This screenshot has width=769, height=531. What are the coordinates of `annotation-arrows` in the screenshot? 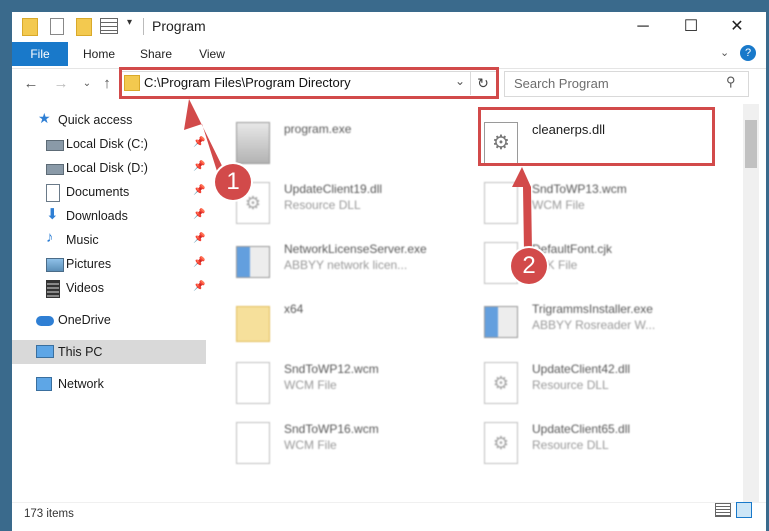 It's located at (358, 175).